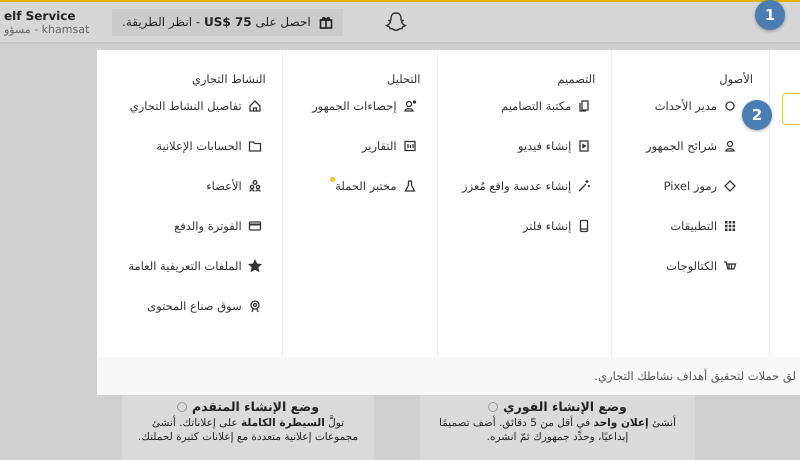 The image size is (800, 460). I want to click on menu-item: إنشاء فلتر, so click(520, 226).